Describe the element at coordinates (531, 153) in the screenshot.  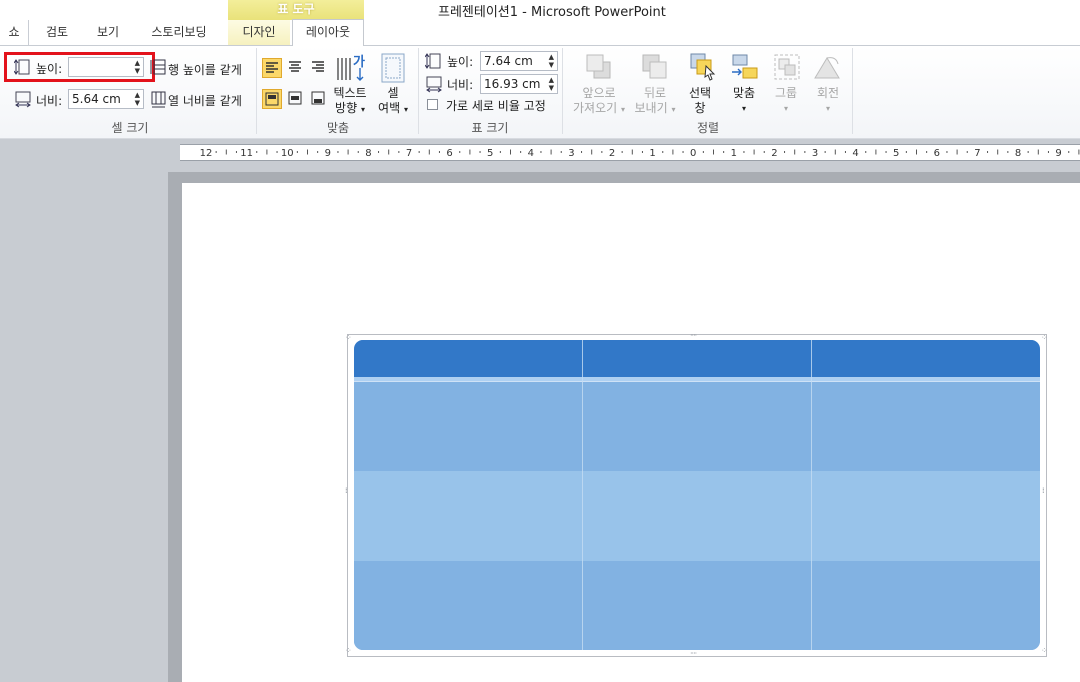
I see `ruler-label: 4` at that location.